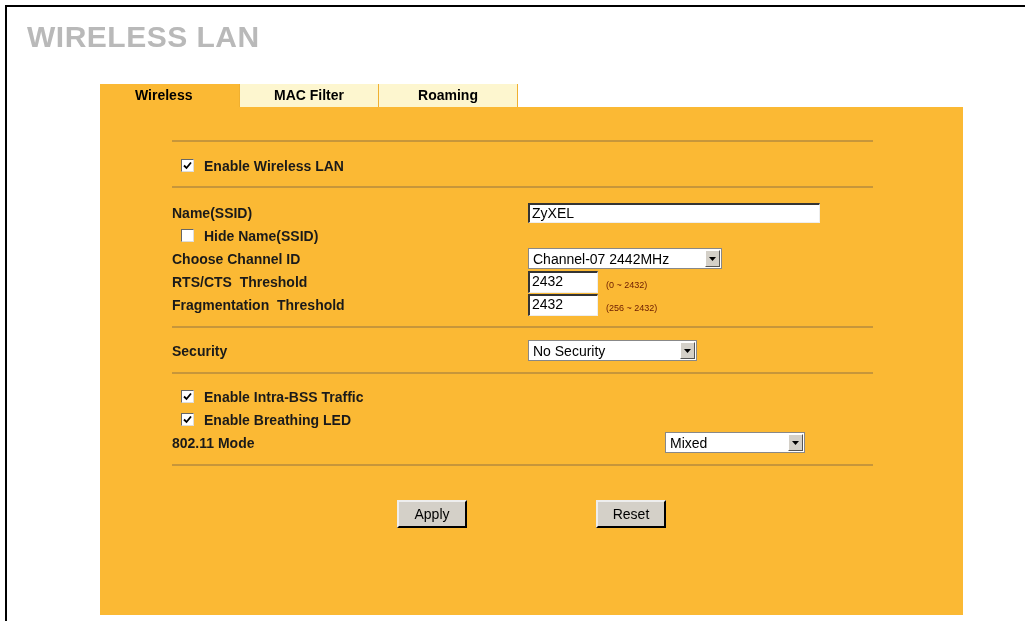 The width and height of the screenshot is (1025, 621). Describe the element at coordinates (612, 350) in the screenshot. I see `dropdown: No Security` at that location.